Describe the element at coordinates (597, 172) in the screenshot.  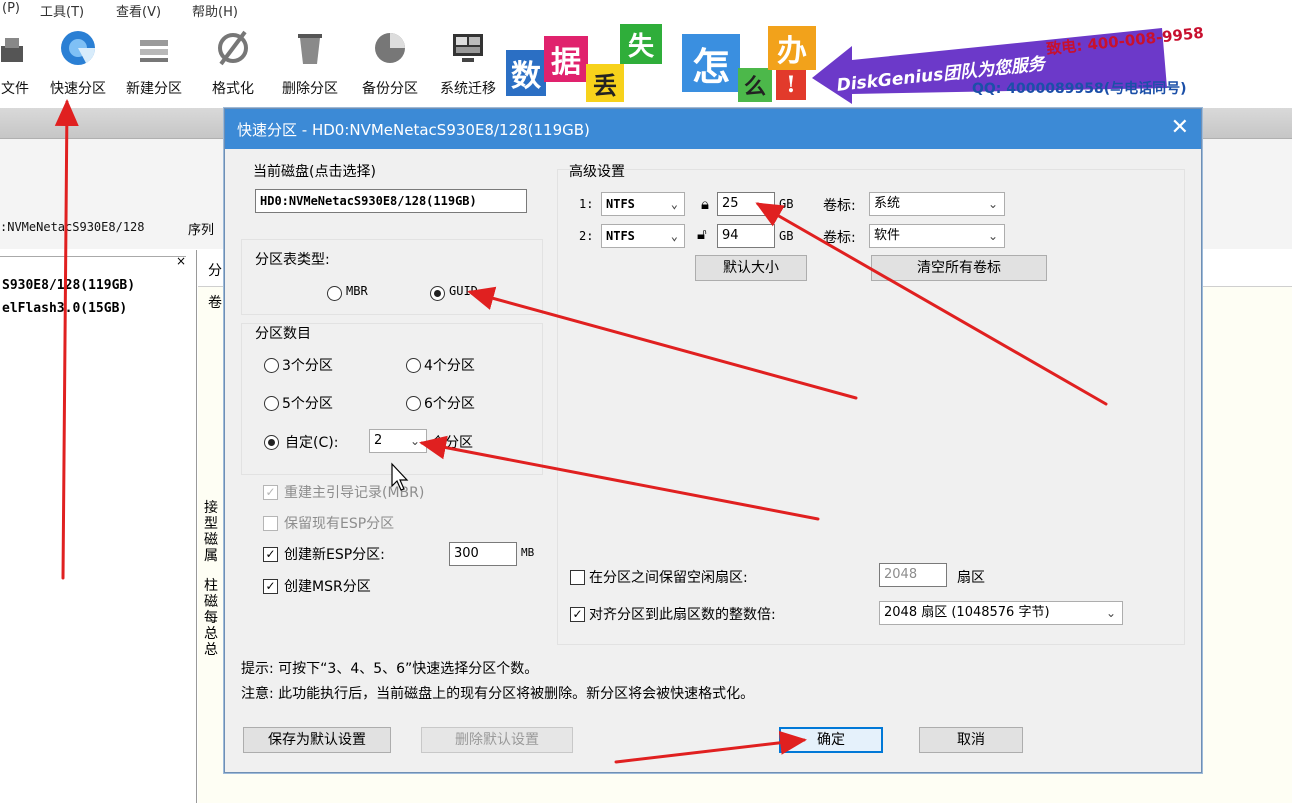
I see `advanced-settings-label: 高级设置` at that location.